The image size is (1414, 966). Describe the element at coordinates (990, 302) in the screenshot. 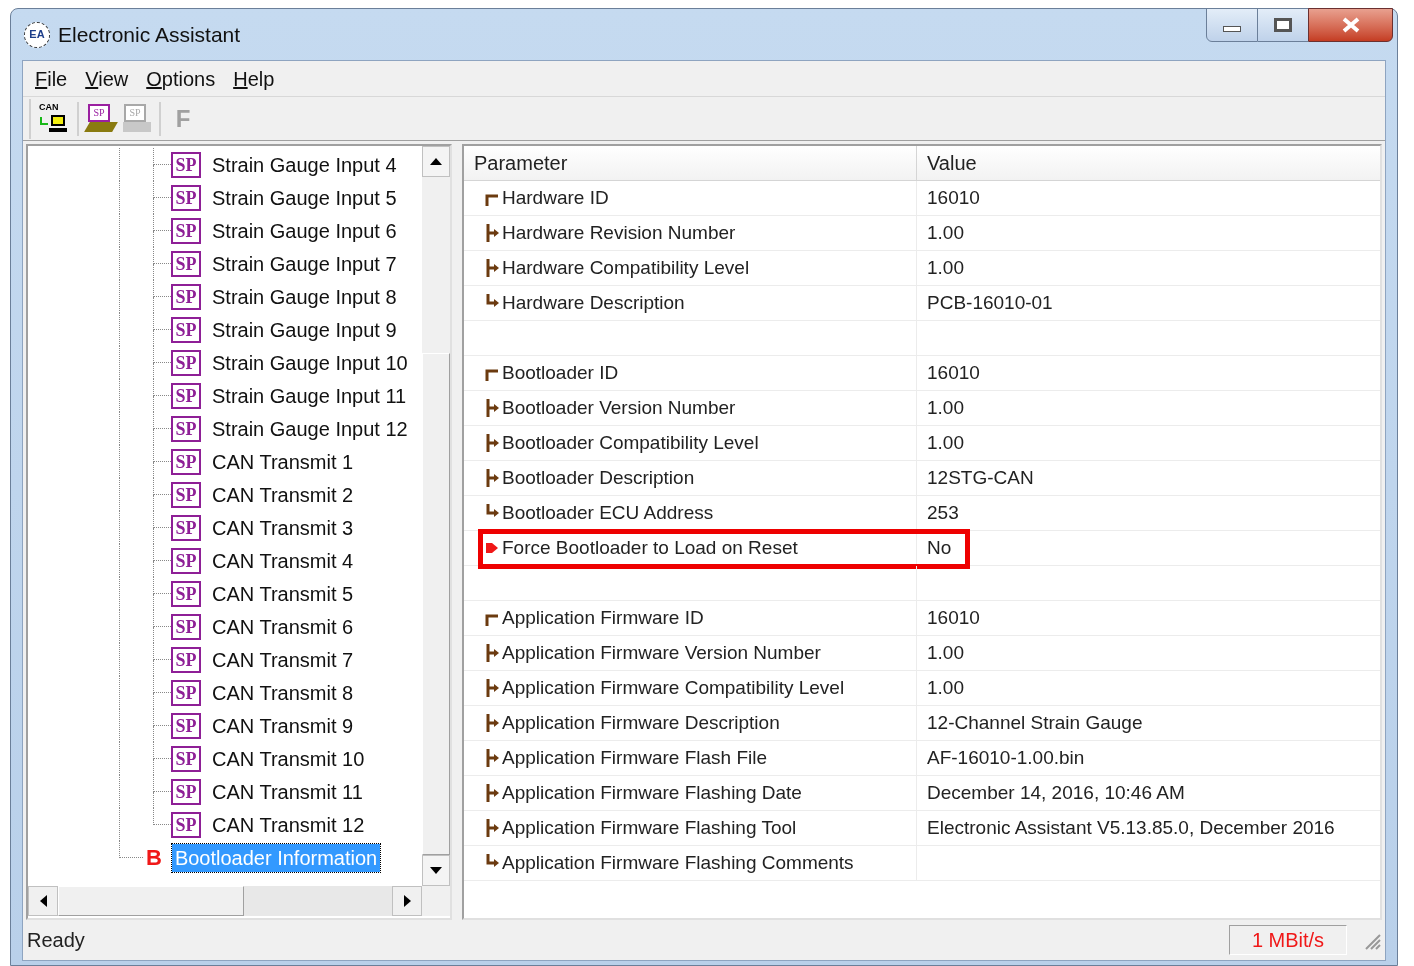

I see `parameter-value: PCB-16010-01` at that location.